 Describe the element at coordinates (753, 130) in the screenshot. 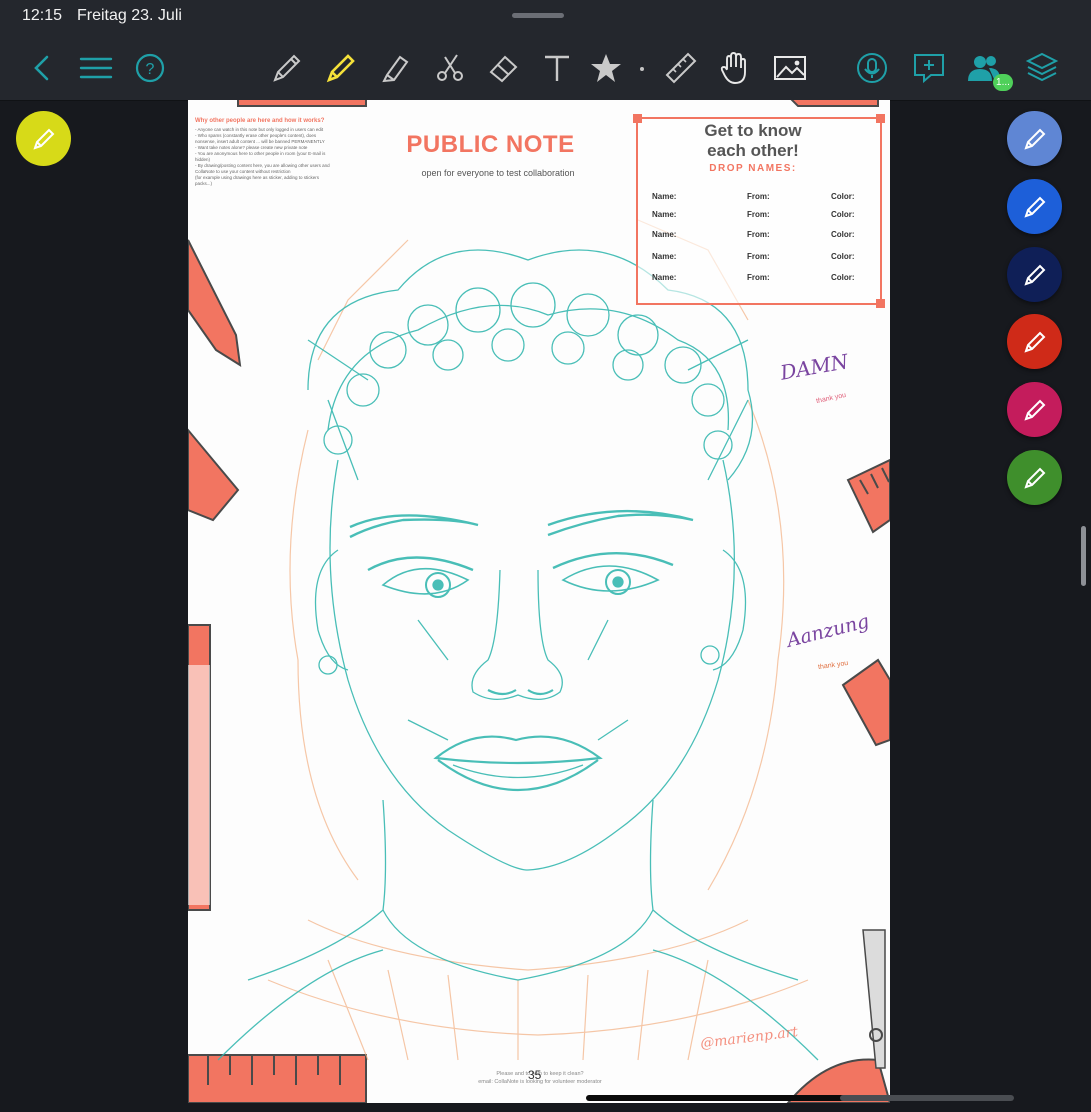

I see `names-heading-line: Get to know` at that location.